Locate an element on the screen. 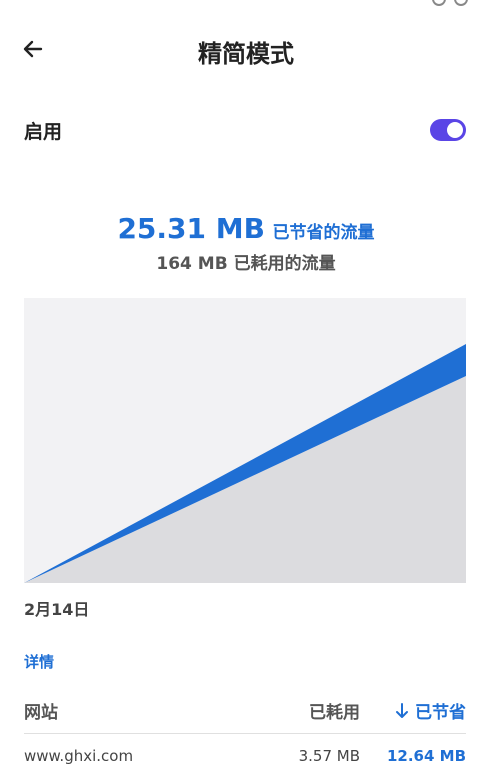 This screenshot has height=778, width=492. column-header-used: 已耗用 is located at coordinates (334, 710).